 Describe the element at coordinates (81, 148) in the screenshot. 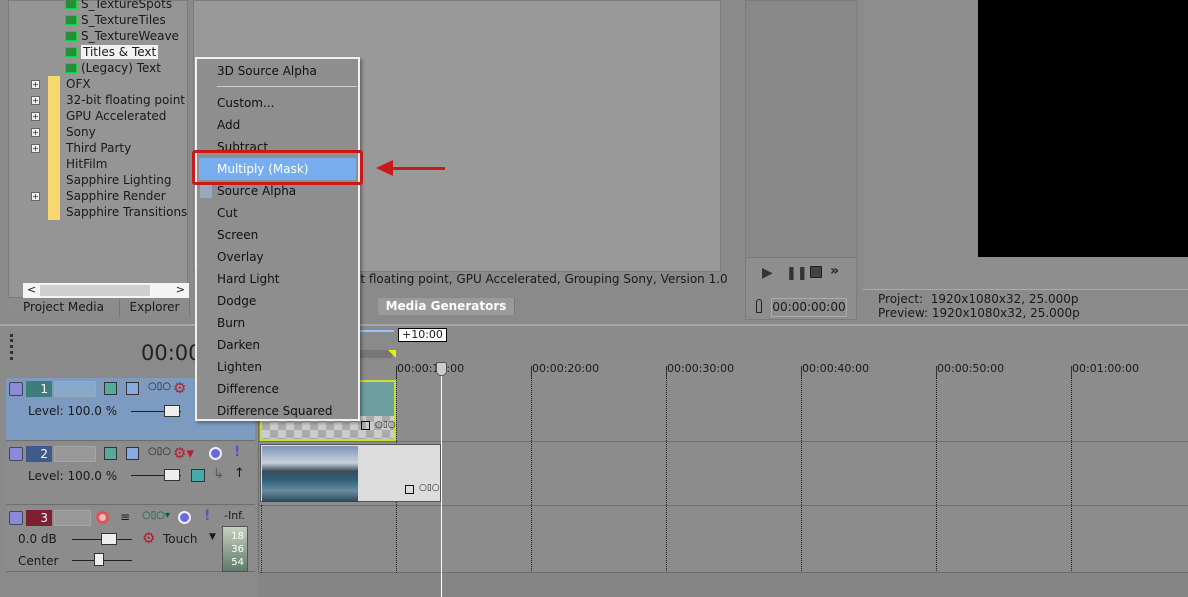

I see `tree-item: + Third Party` at that location.